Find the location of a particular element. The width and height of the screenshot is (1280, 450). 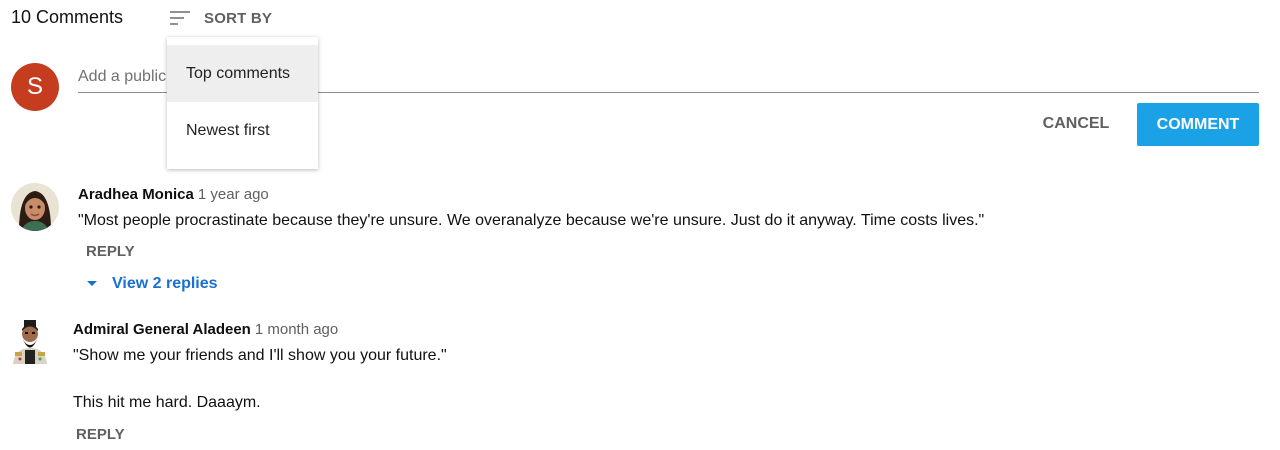

comment-time: 1 month ago is located at coordinates (296, 329).